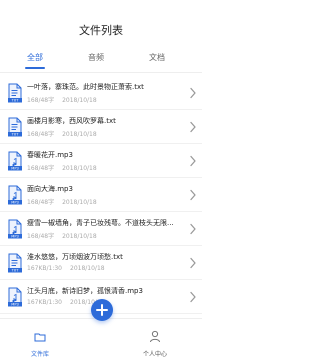 Image resolution: width=320 pixels, height=361 pixels. I want to click on nav-file-library: 文件库, so click(40, 340).